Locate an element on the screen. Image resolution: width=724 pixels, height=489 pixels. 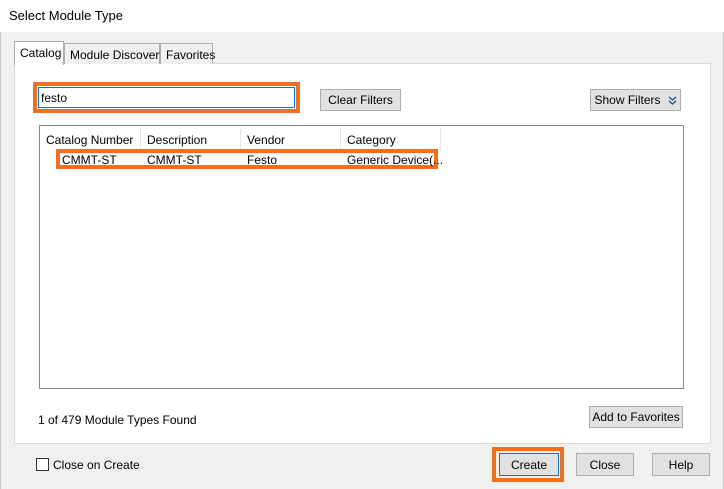
close-on-create-label: Close on Create is located at coordinates (96, 465).